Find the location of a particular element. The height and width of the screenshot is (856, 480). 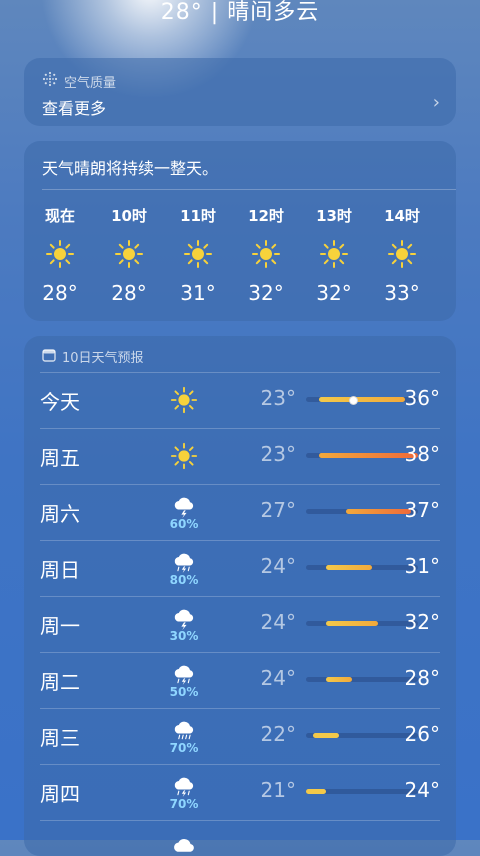

high-temperature: 38° is located at coordinates (422, 454).